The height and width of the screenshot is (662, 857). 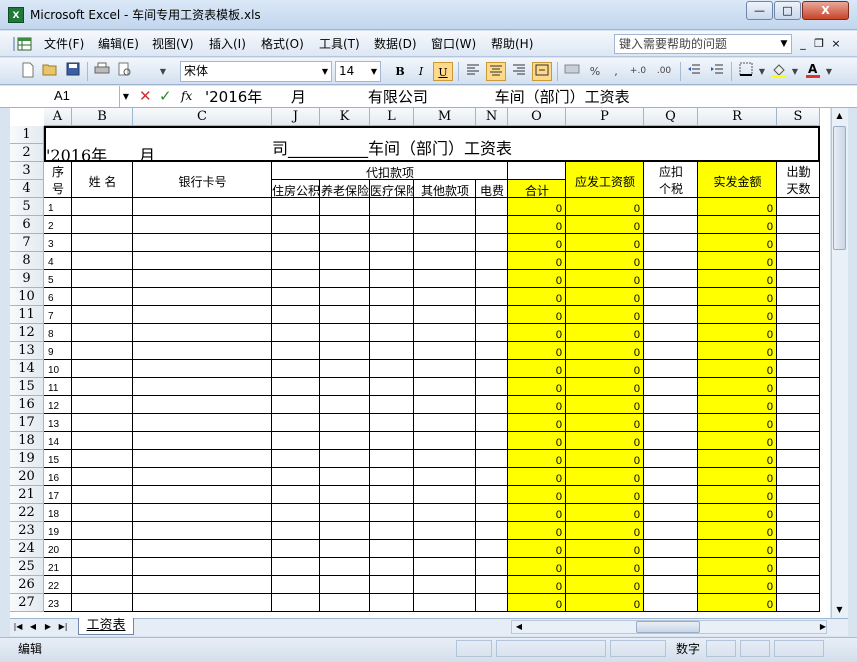 What do you see at coordinates (296, 117) in the screenshot?
I see `column-header: J` at bounding box center [296, 117].